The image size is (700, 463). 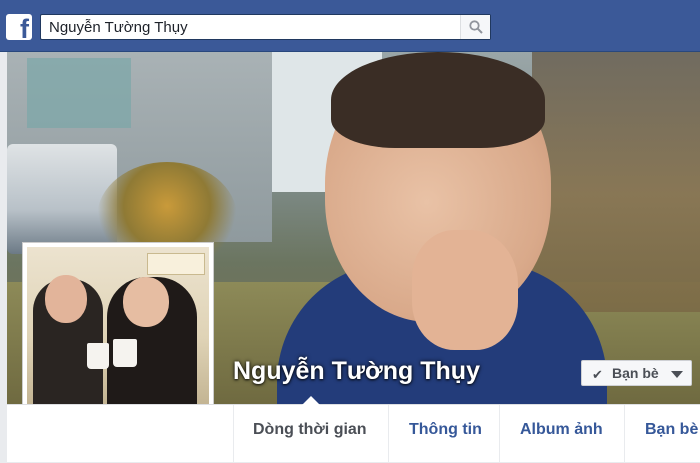 What do you see at coordinates (438, 100) in the screenshot?
I see `cover-child-hair` at bounding box center [438, 100].